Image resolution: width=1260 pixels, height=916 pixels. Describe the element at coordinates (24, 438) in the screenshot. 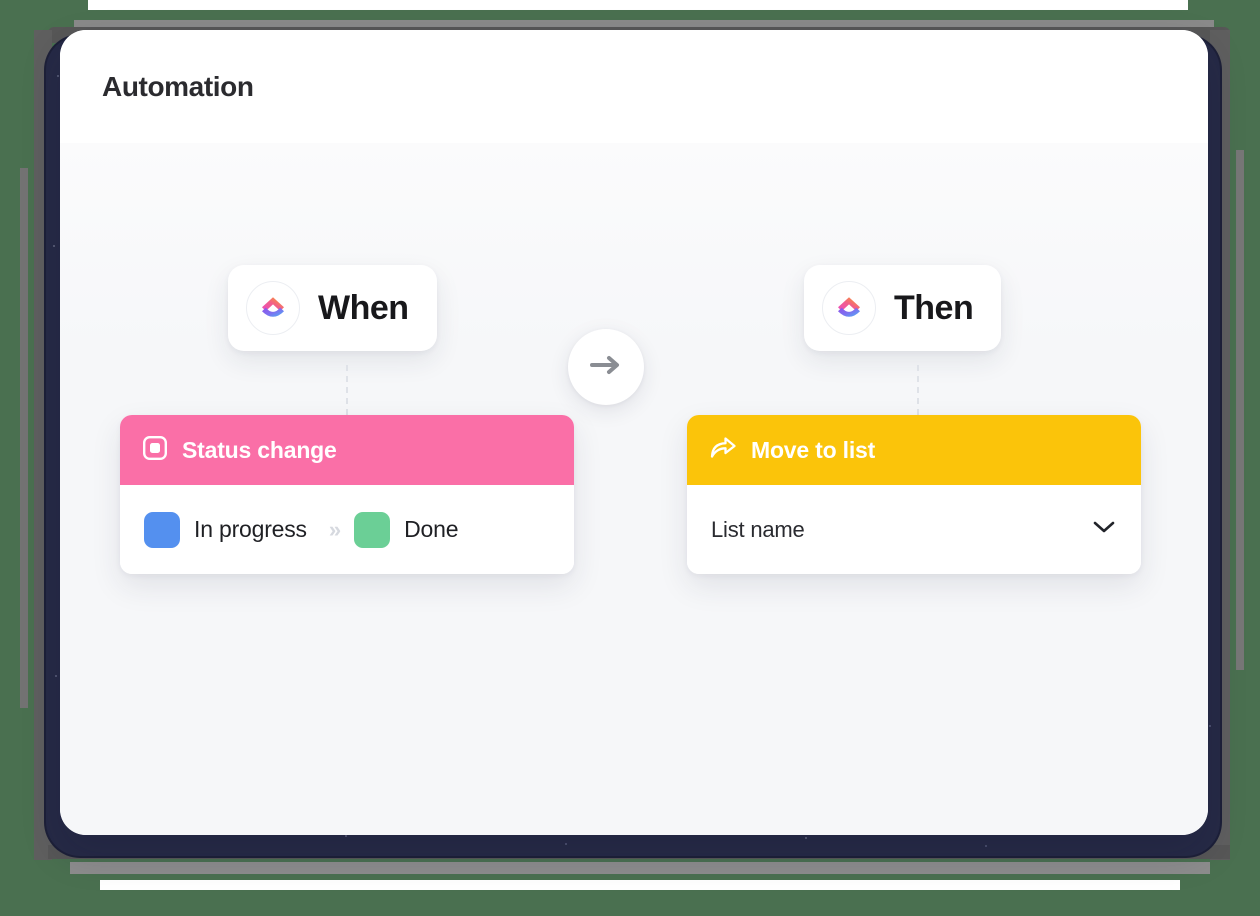

I see `frame-artifact-left-outer` at that location.